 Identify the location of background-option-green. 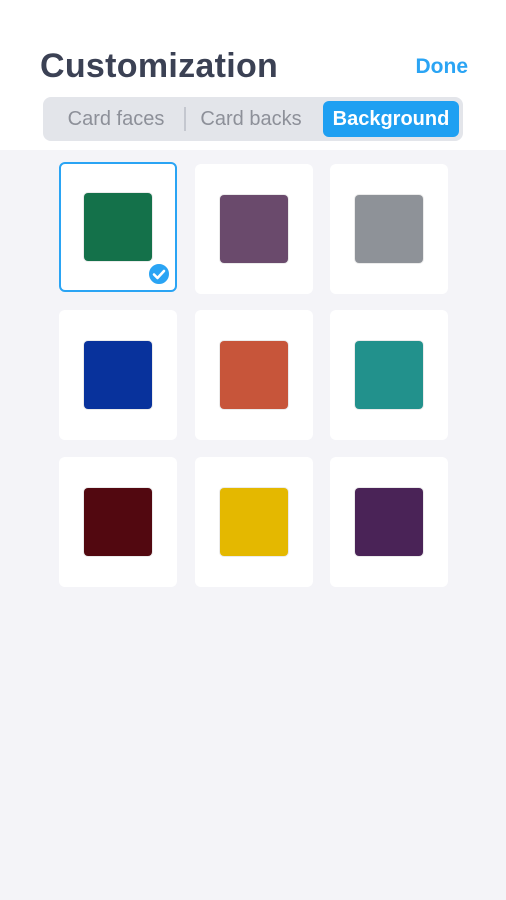
(118, 227).